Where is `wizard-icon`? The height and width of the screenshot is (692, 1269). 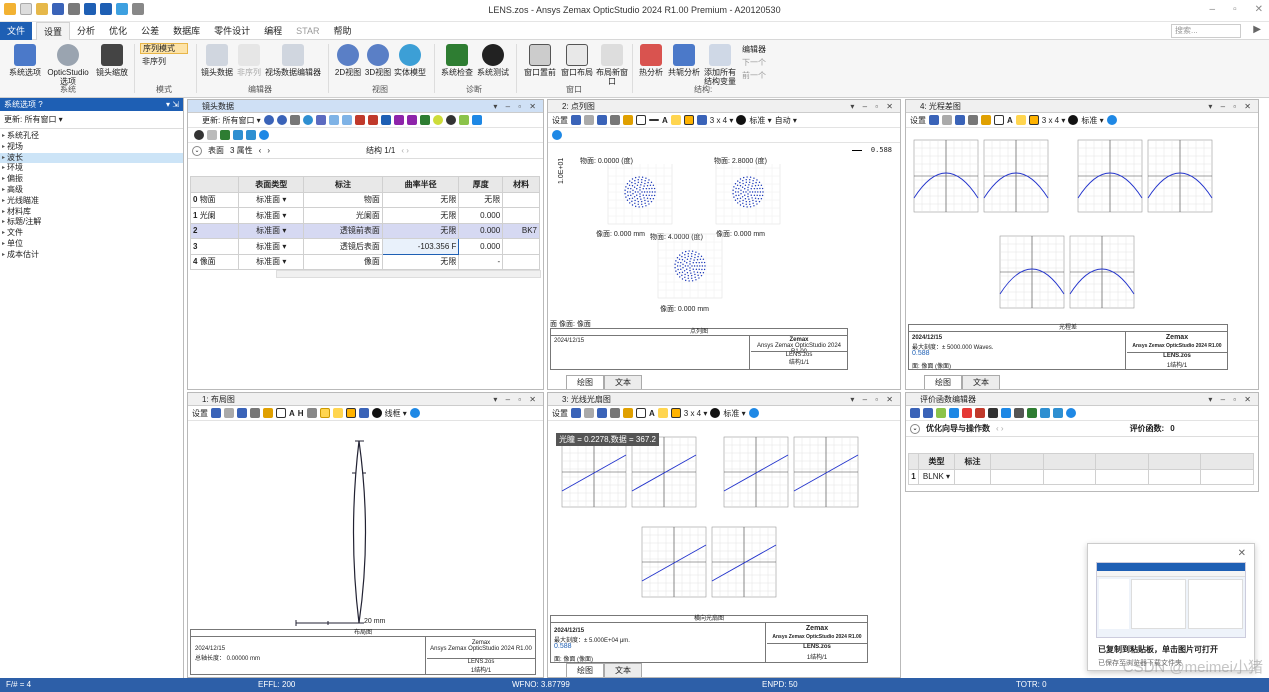 wizard-icon is located at coordinates (980, 413).